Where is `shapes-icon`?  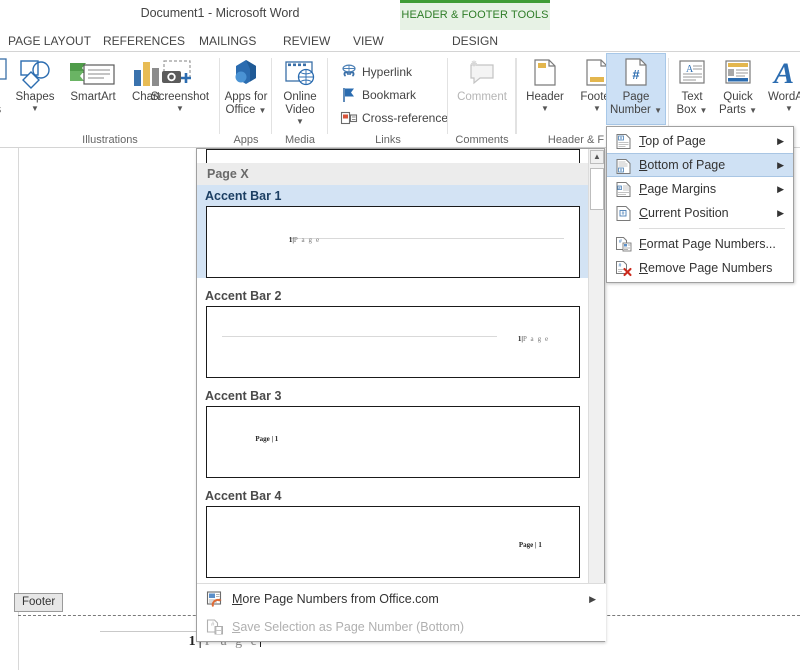 shapes-icon is located at coordinates (35, 74).